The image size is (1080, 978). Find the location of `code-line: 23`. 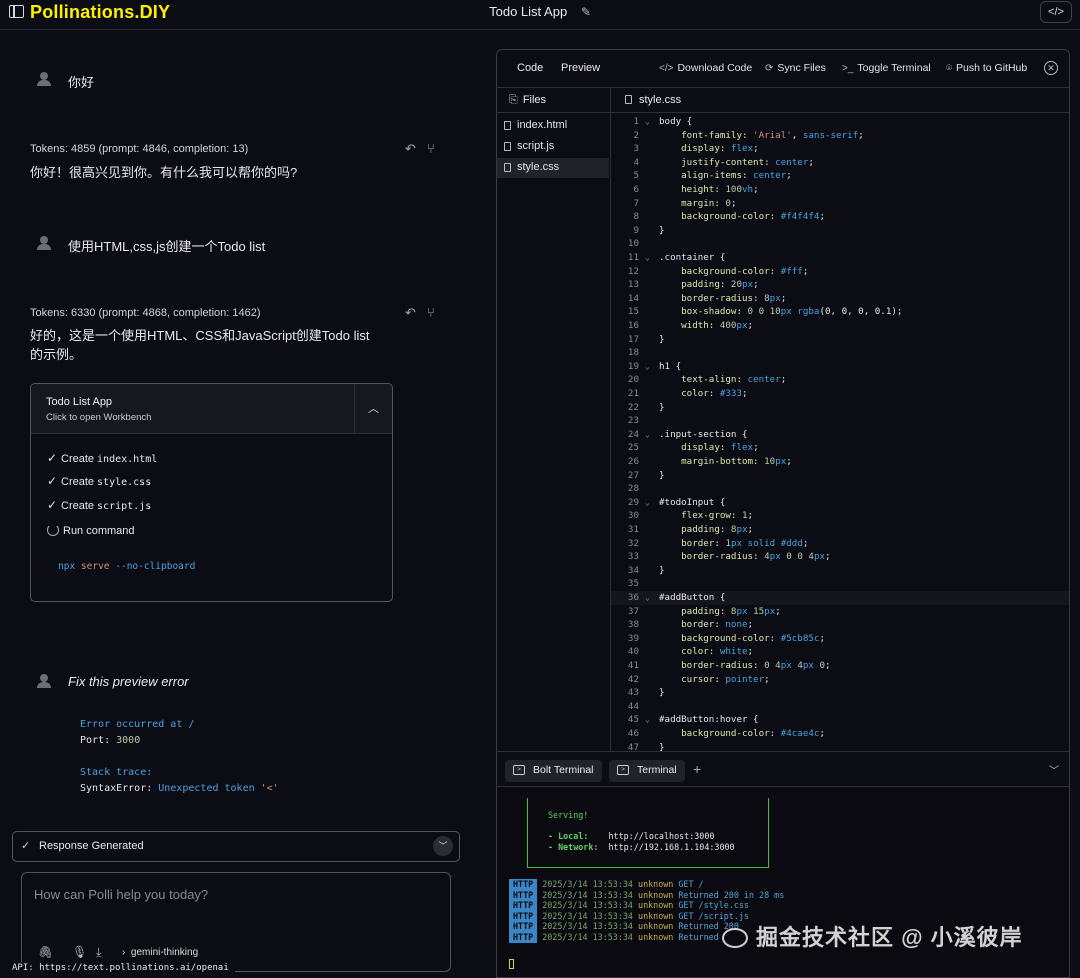

code-line: 23 is located at coordinates (840, 421).